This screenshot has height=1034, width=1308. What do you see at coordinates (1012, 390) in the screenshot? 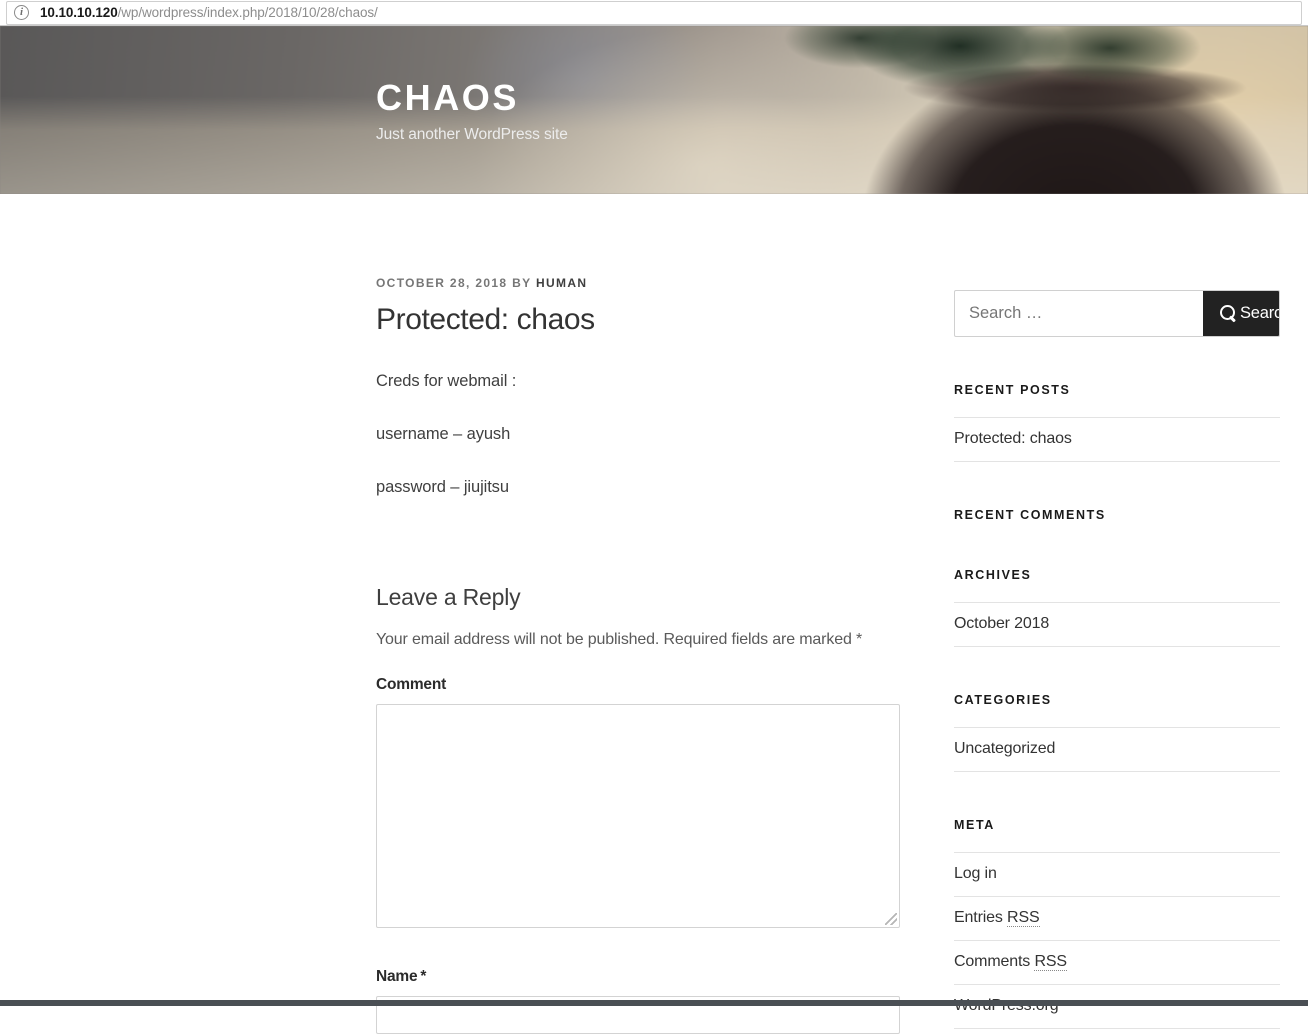
I see `widget-title: Recent Posts` at bounding box center [1012, 390].